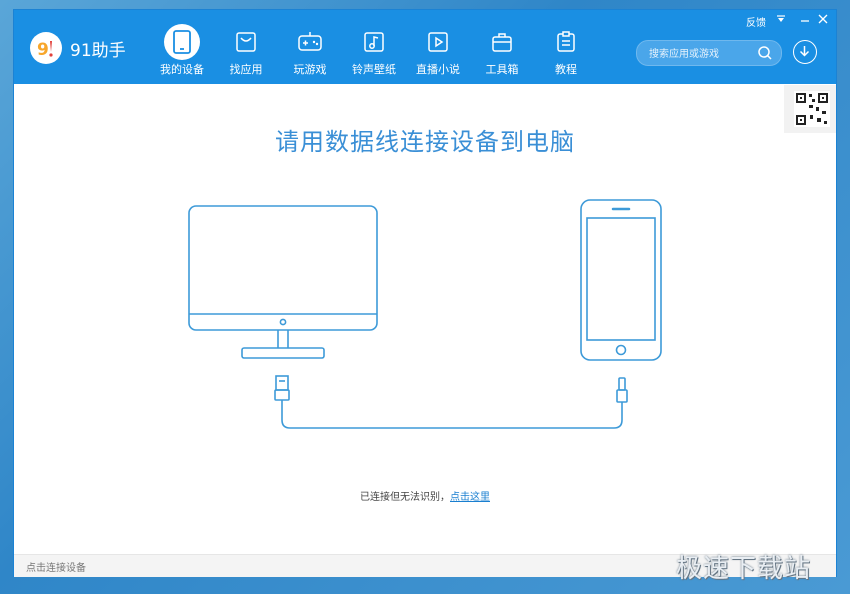 This screenshot has height=594, width=850. I want to click on click-here-link: 点击这里, so click(470, 497).